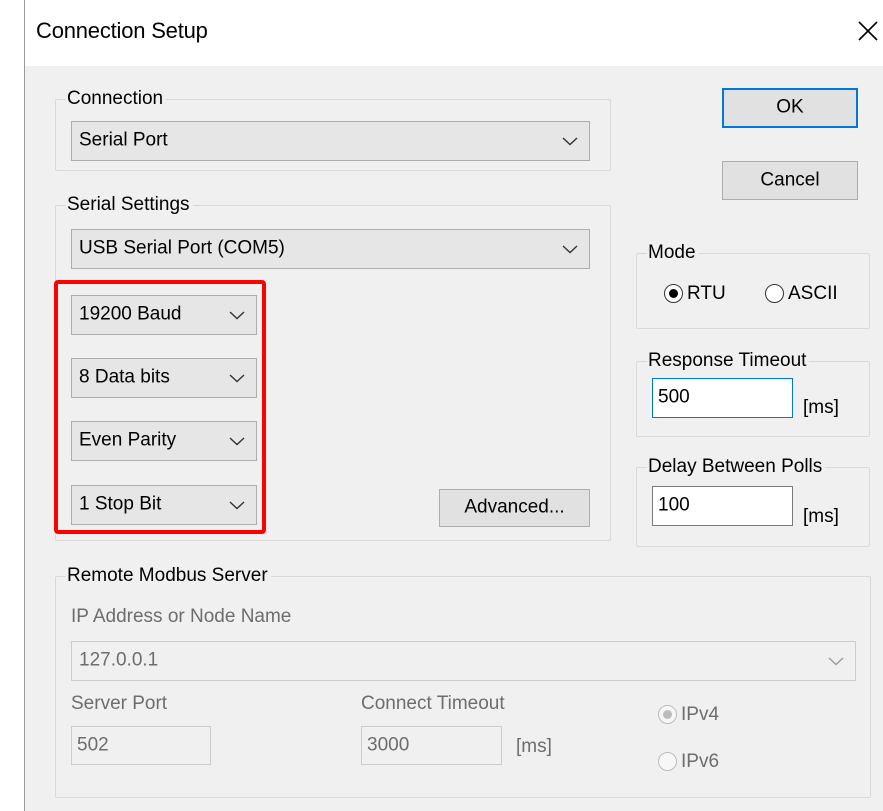 This screenshot has height=811, width=883. Describe the element at coordinates (667, 761) in the screenshot. I see `ipv6-radio` at that location.